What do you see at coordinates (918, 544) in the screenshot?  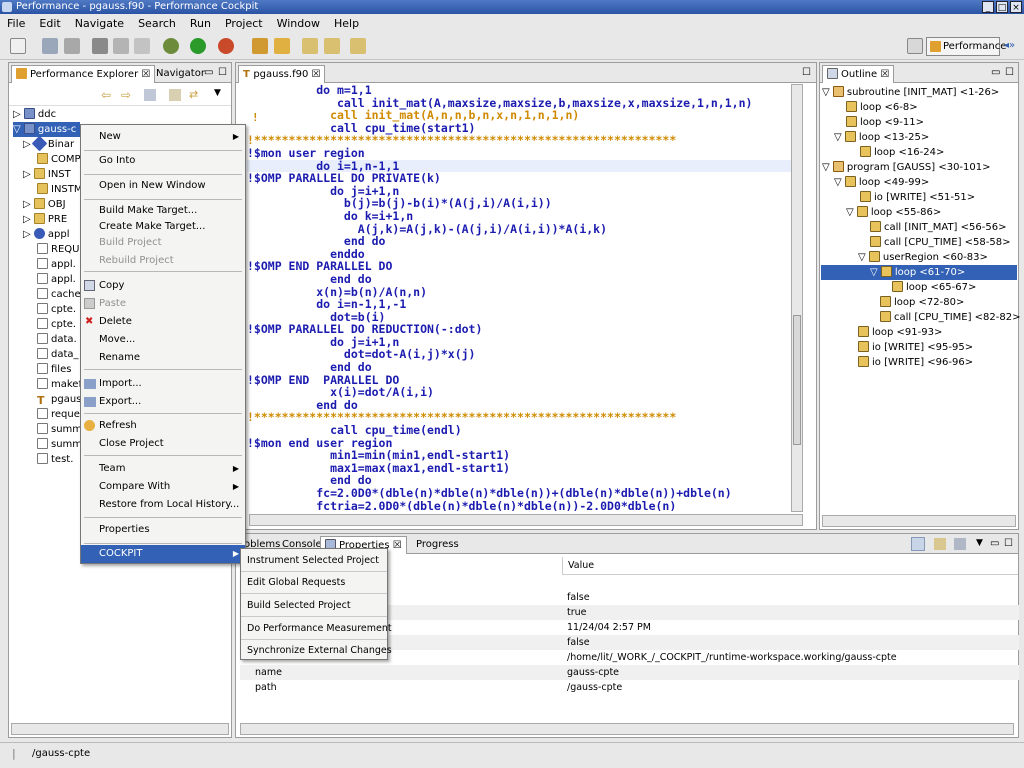 I see `show-categories-icon` at bounding box center [918, 544].